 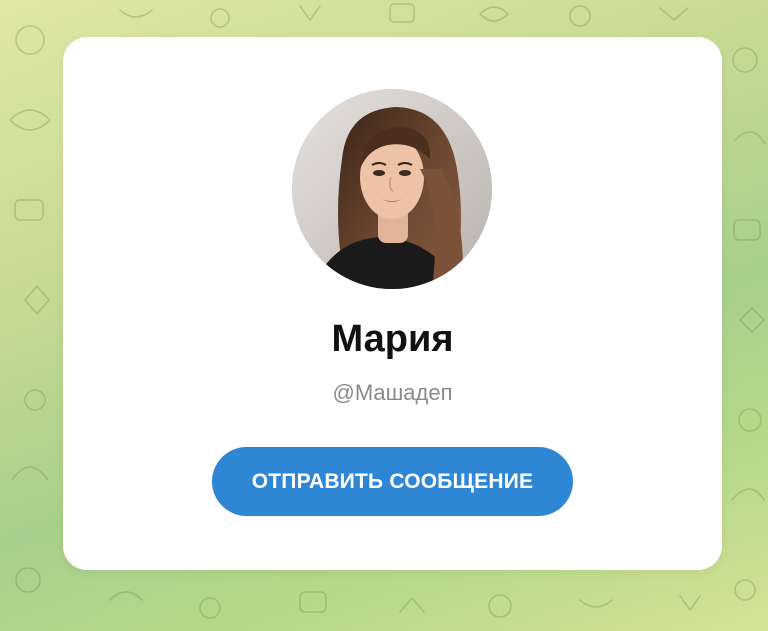 I want to click on profile-photo, so click(x=392, y=189).